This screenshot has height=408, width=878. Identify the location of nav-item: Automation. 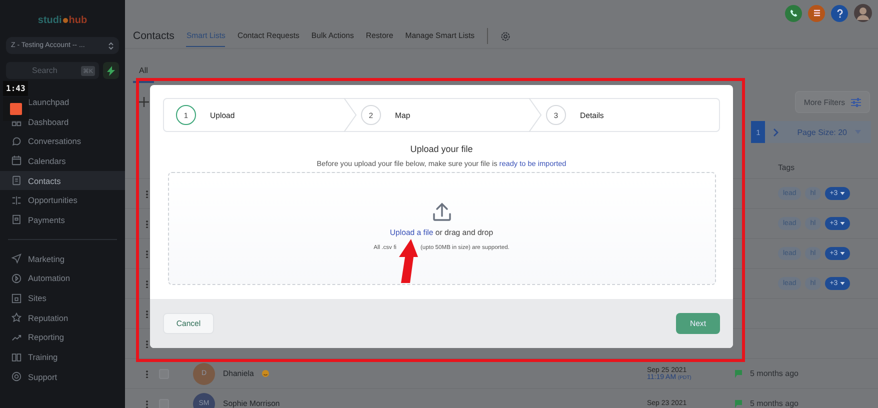
(62, 278).